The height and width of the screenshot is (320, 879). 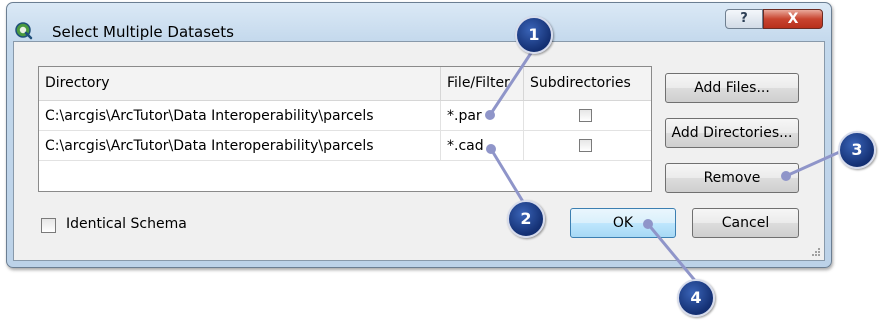 What do you see at coordinates (857, 150) in the screenshot?
I see `callout-badge-3: 3` at bounding box center [857, 150].